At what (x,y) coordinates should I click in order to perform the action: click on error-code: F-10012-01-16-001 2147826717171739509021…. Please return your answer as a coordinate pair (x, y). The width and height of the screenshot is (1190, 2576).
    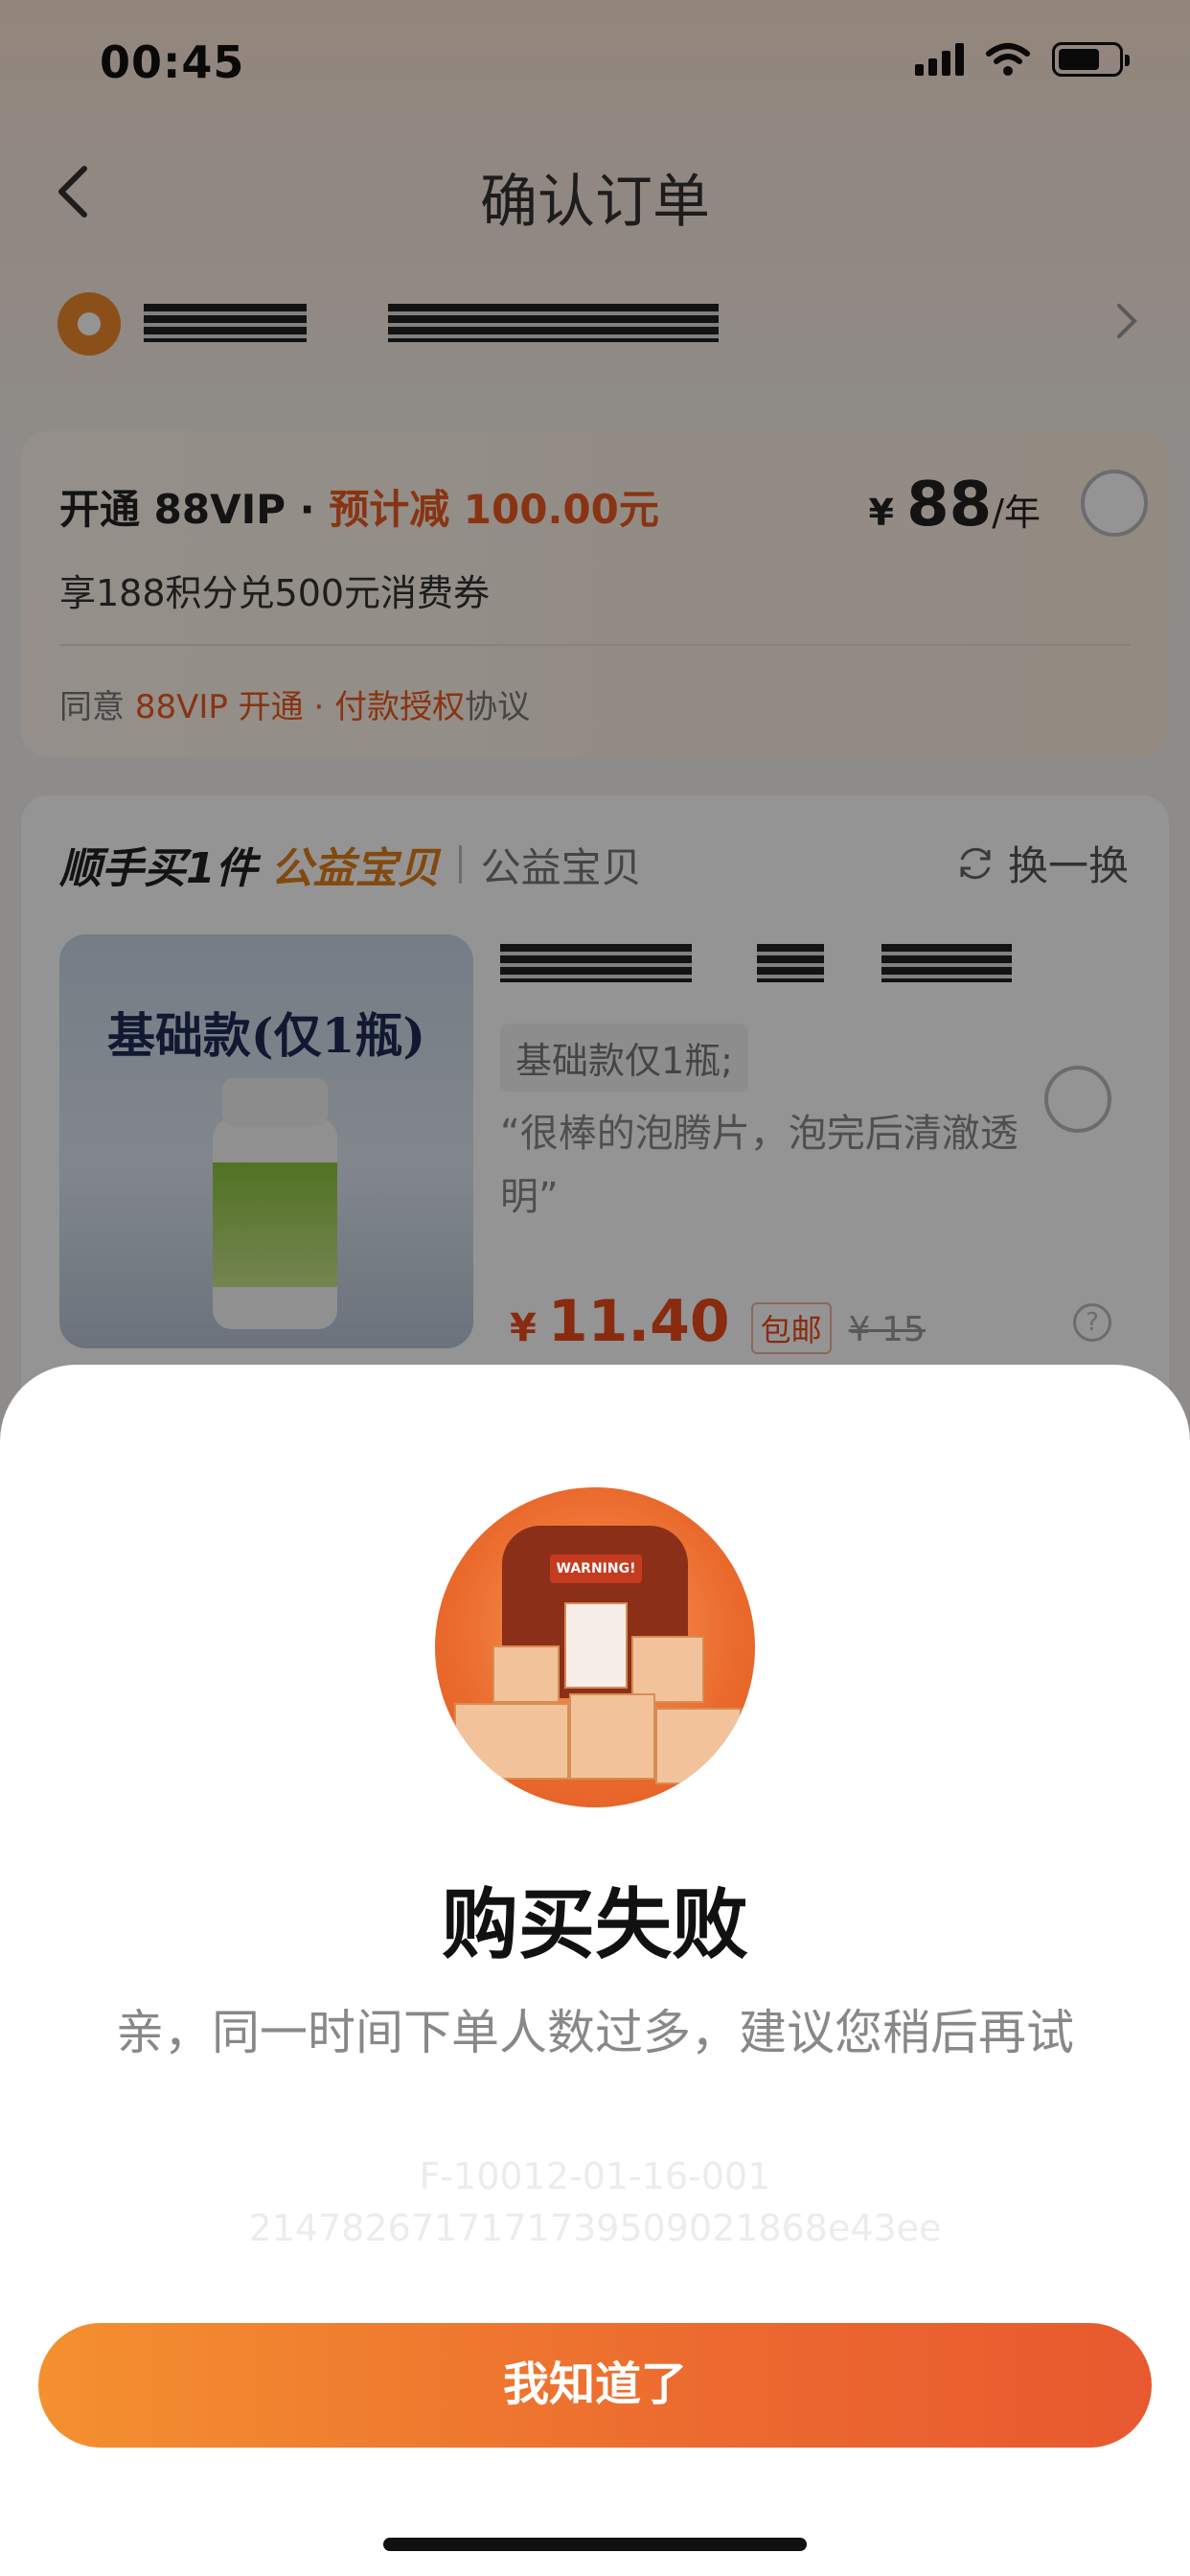
    Looking at the image, I should click on (595, 2202).